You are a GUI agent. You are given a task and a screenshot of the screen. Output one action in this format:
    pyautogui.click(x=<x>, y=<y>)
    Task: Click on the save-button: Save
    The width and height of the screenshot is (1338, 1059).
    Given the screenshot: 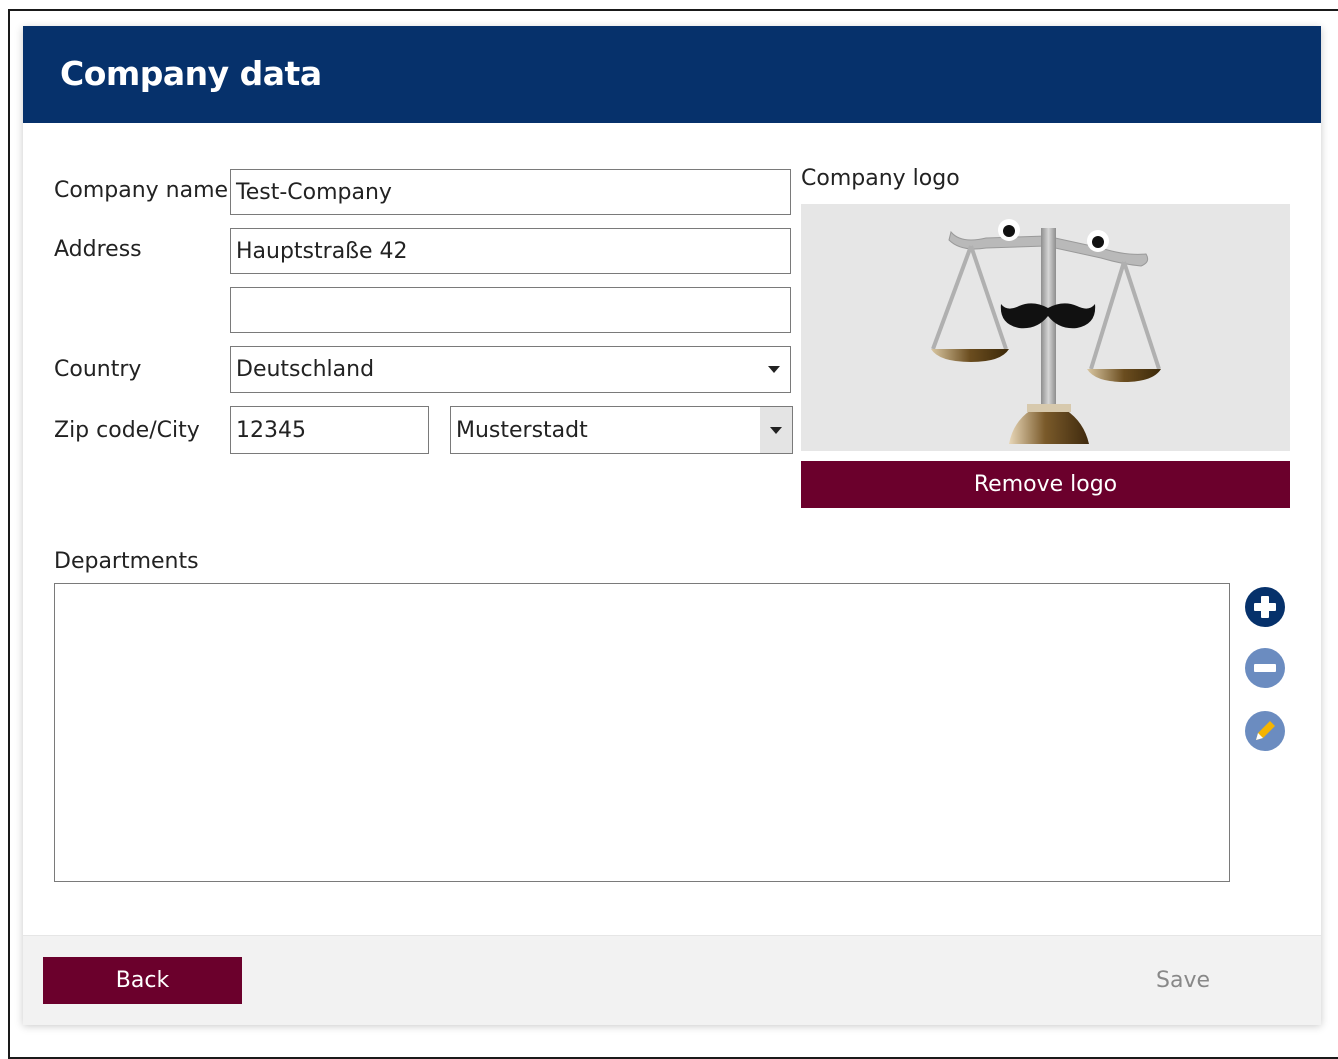 What is the action you would take?
    pyautogui.click(x=1183, y=980)
    